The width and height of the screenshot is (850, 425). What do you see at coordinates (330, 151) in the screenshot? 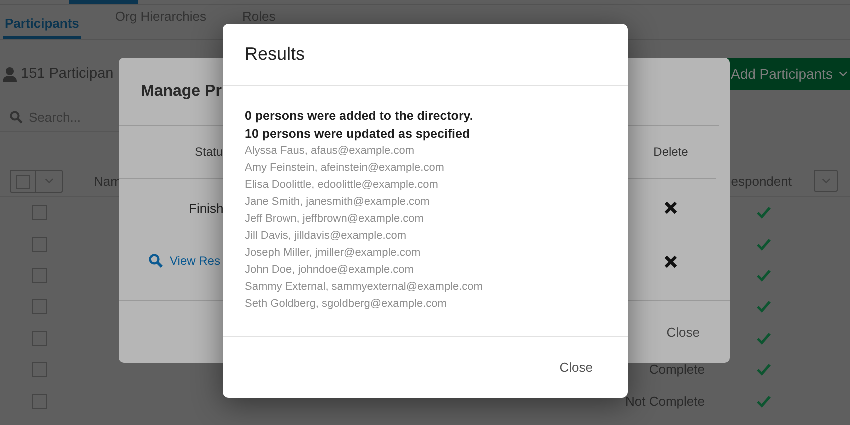
I see `person-entry: Alyssa Faus, afaus@example.com` at bounding box center [330, 151].